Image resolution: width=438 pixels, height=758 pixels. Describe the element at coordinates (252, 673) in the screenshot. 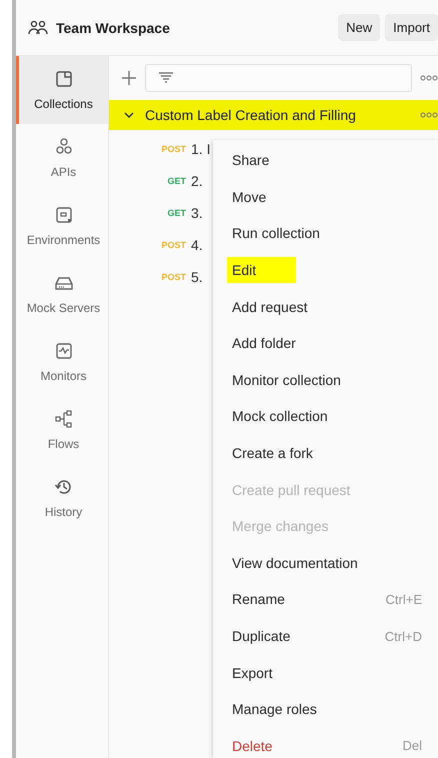

I see `menu-label: Export` at that location.